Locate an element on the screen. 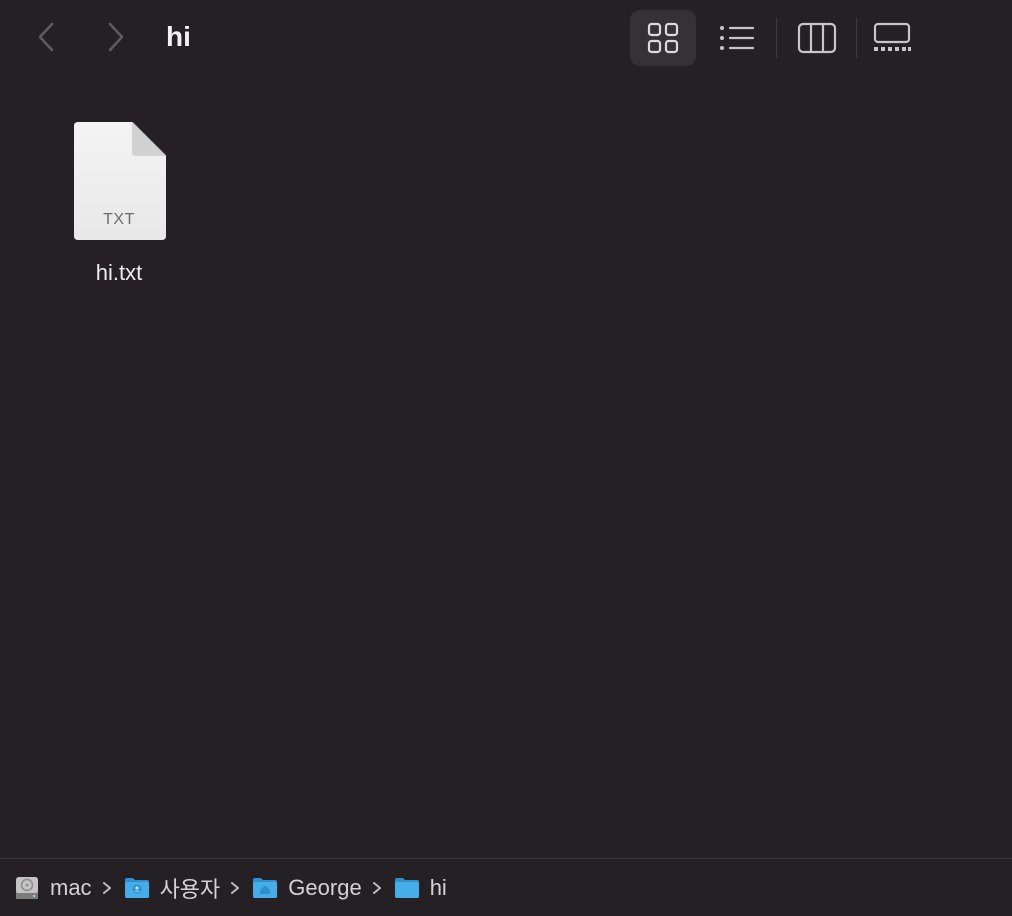 The height and width of the screenshot is (916, 1012). column-view-button is located at coordinates (817, 38).